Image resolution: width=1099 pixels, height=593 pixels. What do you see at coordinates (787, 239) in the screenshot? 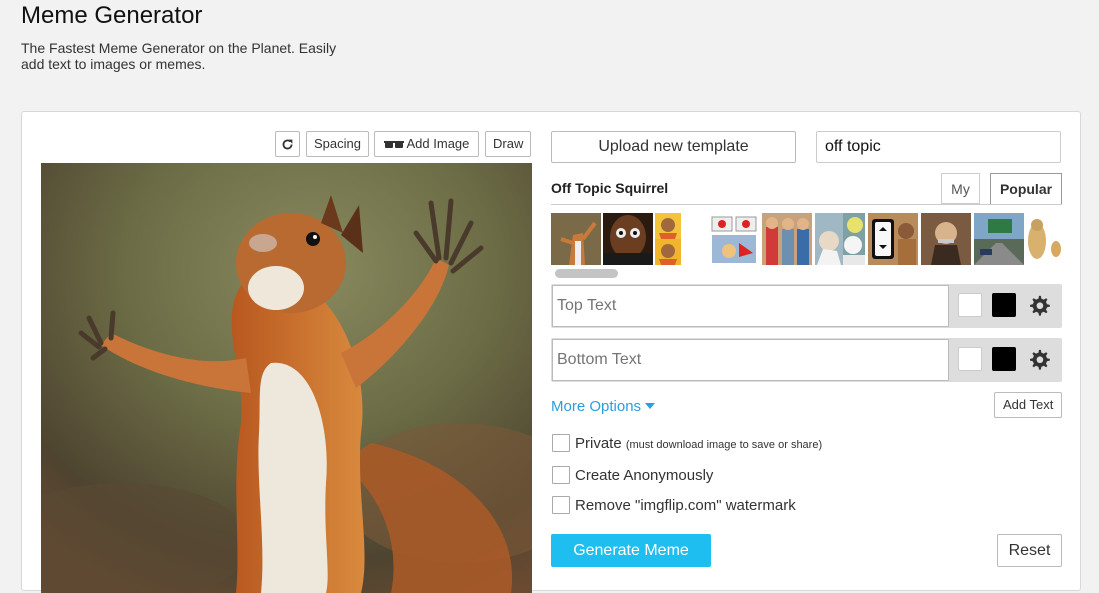
I see `thumbnail-distracted-boyfriend` at bounding box center [787, 239].